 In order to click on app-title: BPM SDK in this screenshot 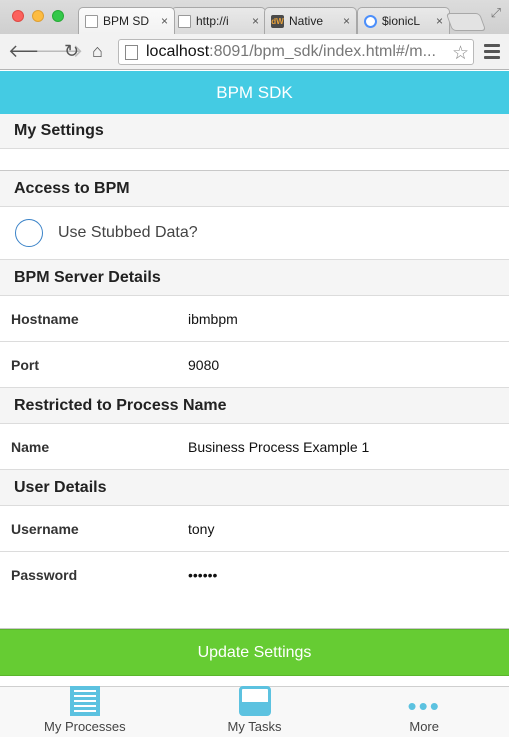, I will do `click(254, 92)`.